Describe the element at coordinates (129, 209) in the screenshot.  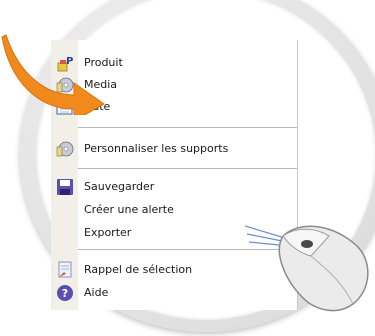
I see `menu-item-label: Créer une alerte` at that location.